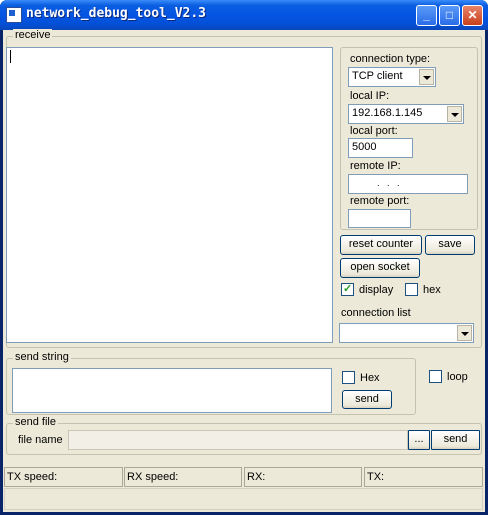  What do you see at coordinates (376, 313) in the screenshot?
I see `connection-list-label: connection list` at bounding box center [376, 313].